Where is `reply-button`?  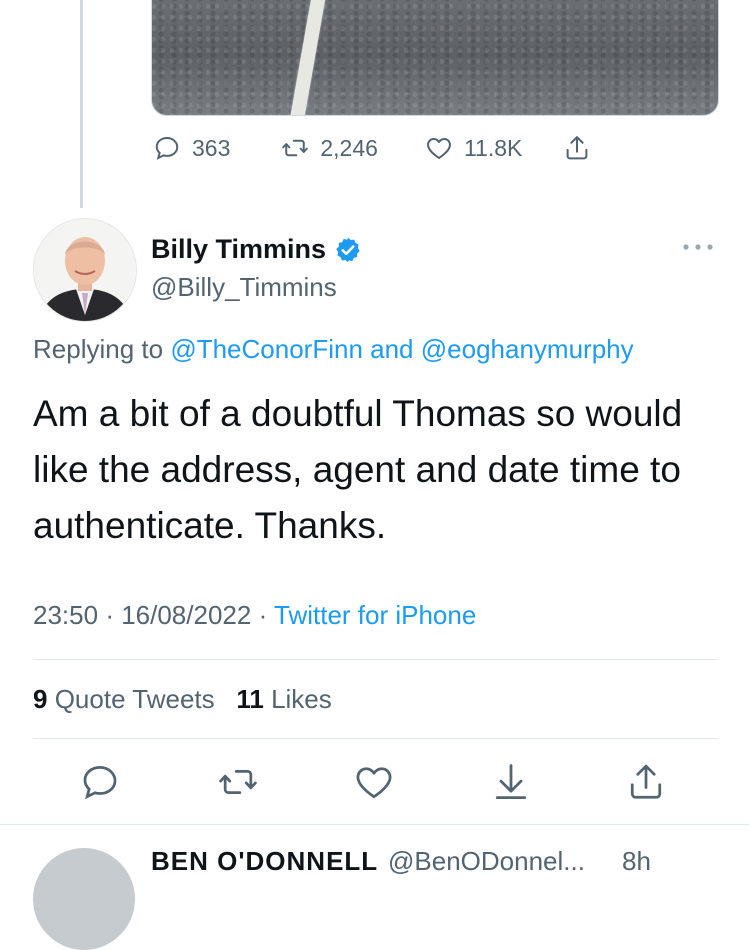
reply-button is located at coordinates (100, 782).